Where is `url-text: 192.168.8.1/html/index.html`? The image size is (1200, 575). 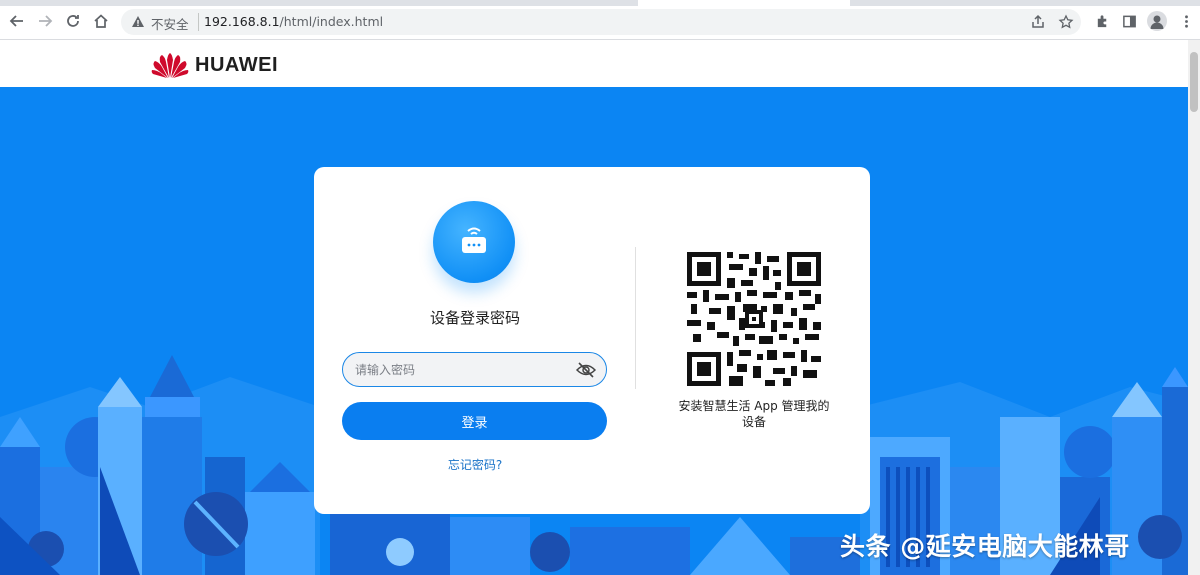
url-text: 192.168.8.1/html/index.html is located at coordinates (293, 21).